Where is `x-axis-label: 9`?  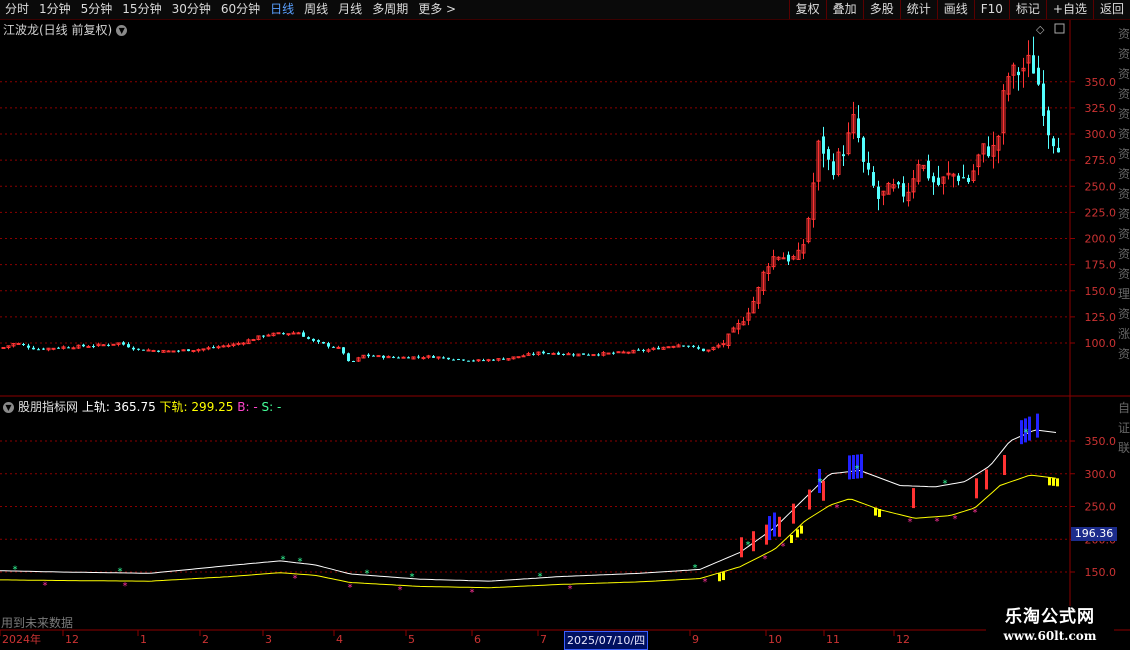 x-axis-label: 9 is located at coordinates (695, 639).